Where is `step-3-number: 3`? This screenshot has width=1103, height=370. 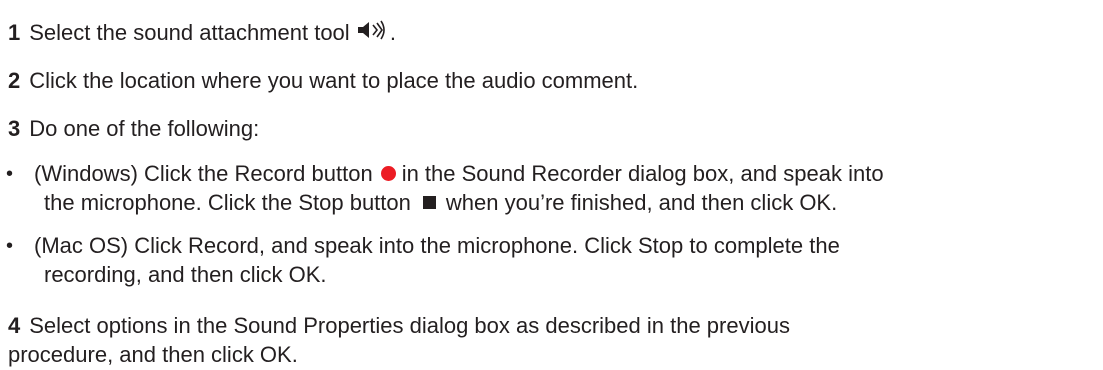
step-3-number: 3 is located at coordinates (14, 128).